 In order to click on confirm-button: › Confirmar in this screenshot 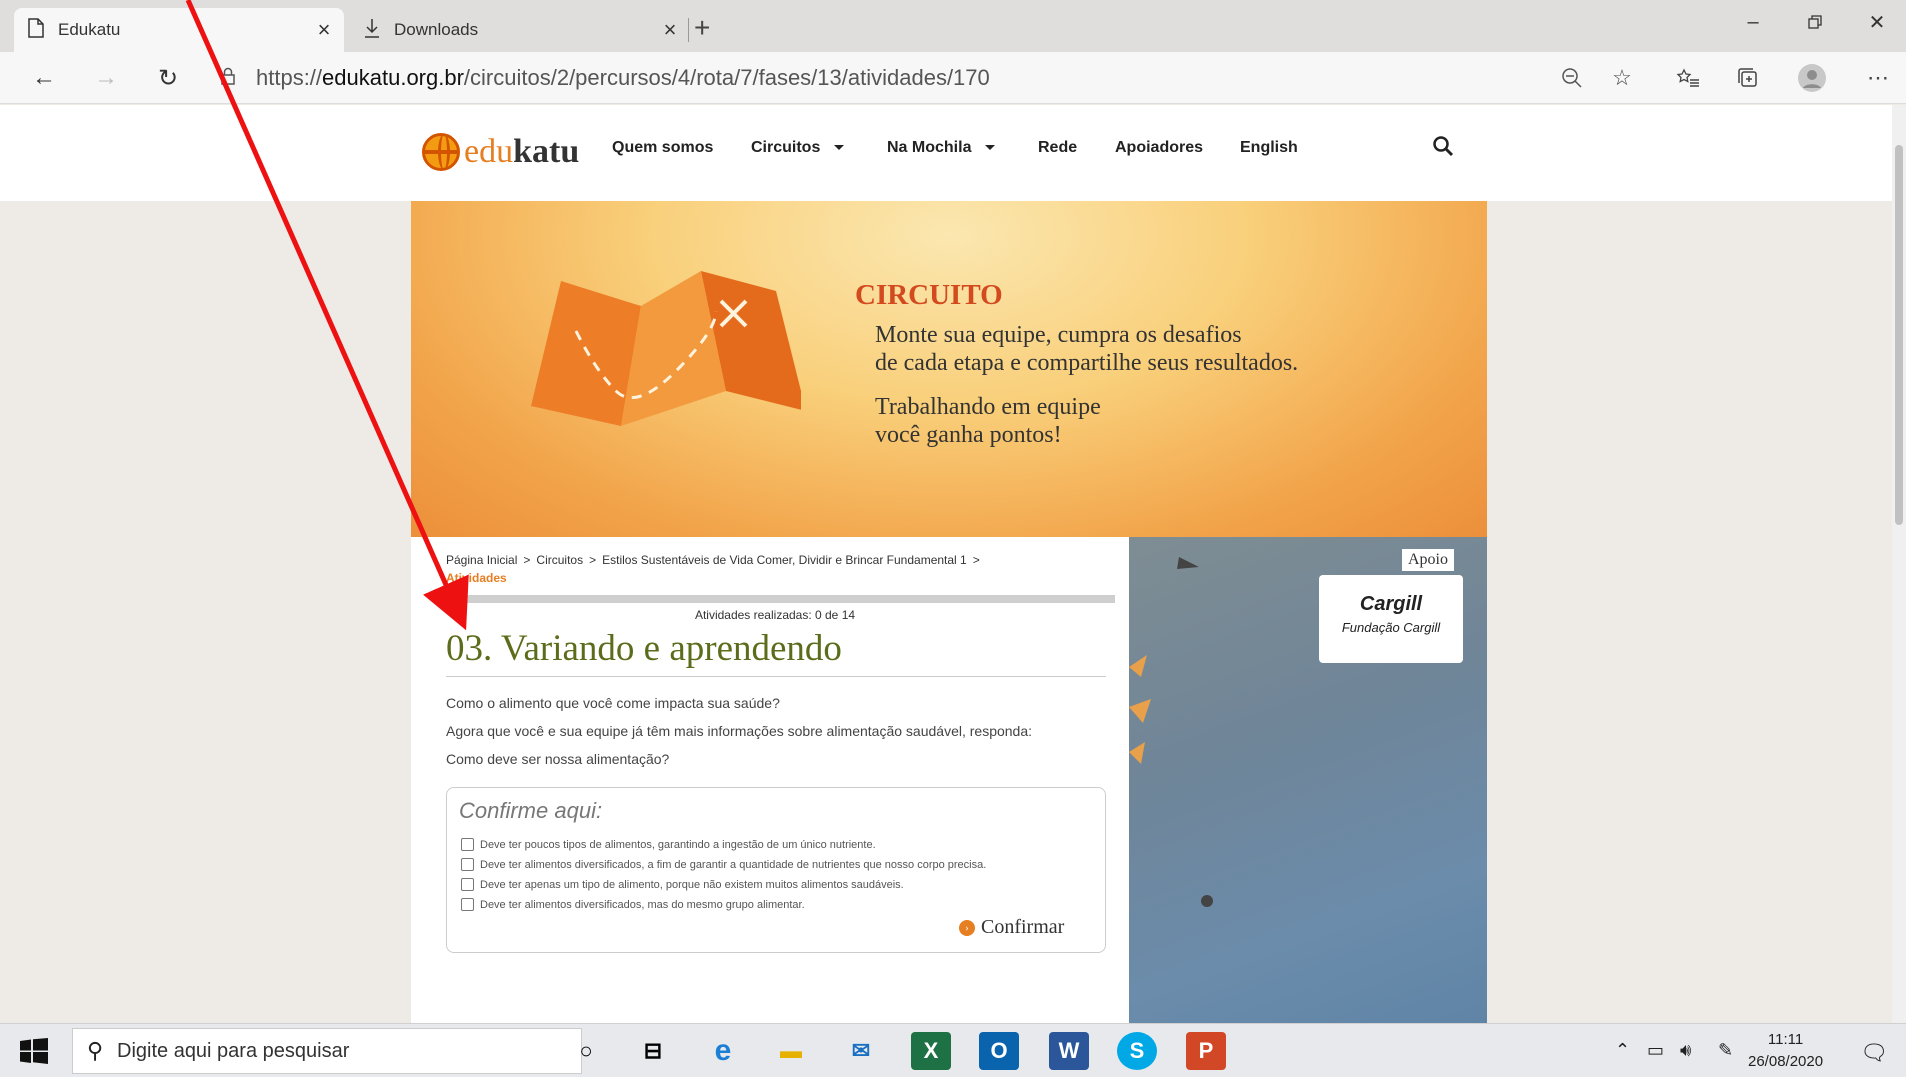, I will do `click(1011, 927)`.